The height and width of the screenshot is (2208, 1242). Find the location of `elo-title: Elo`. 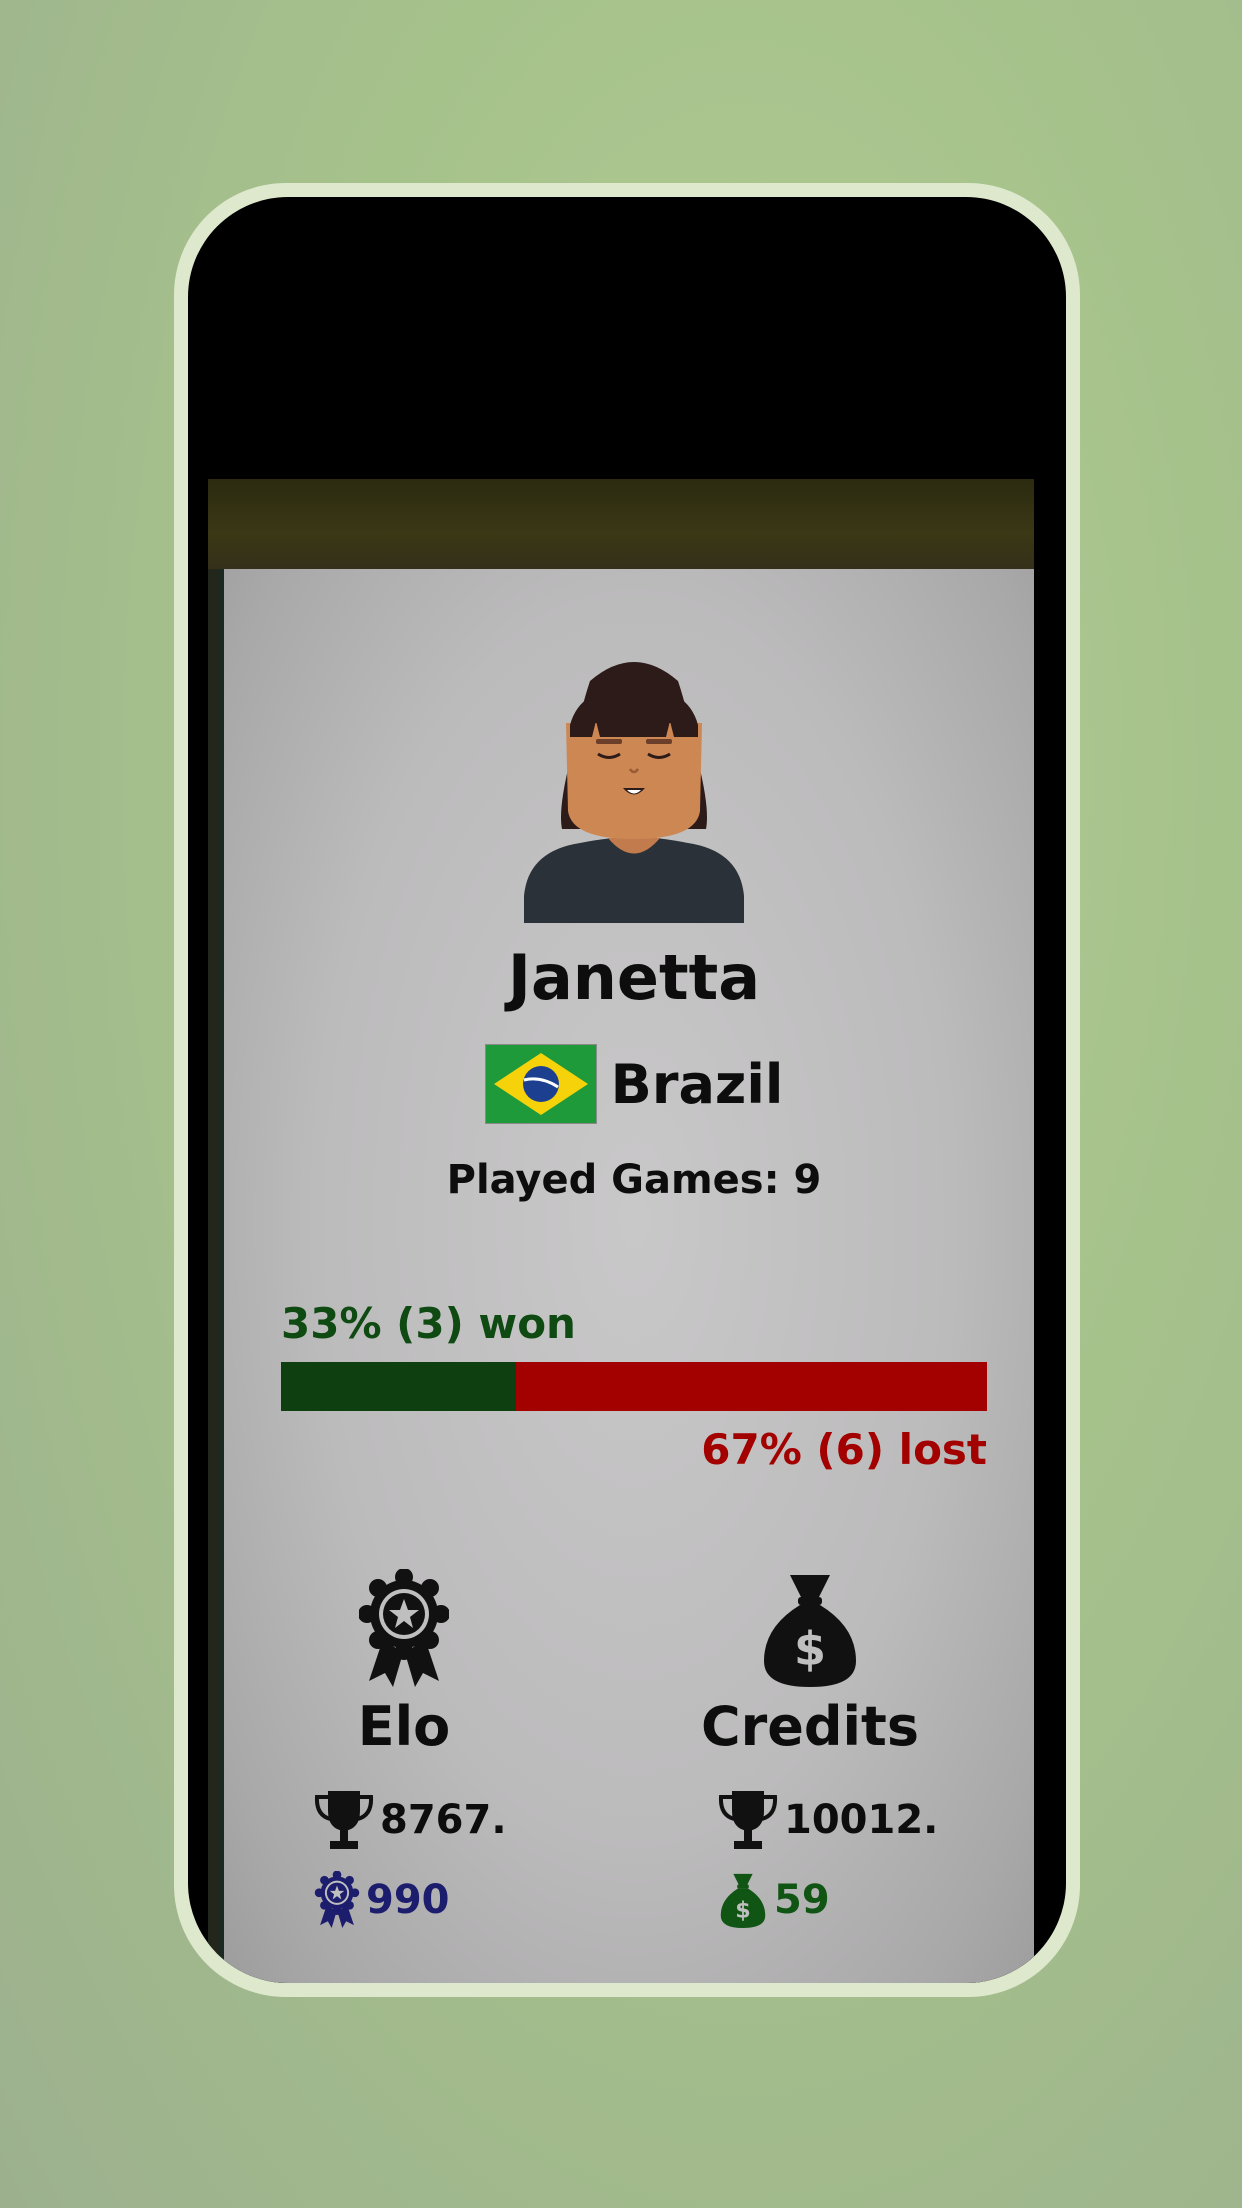

elo-title: Elo is located at coordinates (404, 1726).